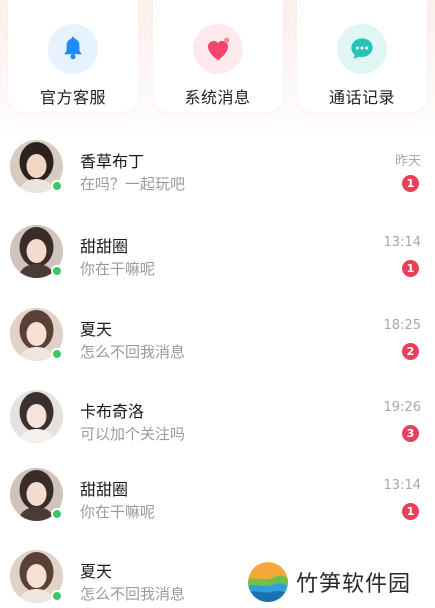  What do you see at coordinates (268, 582) in the screenshot?
I see `watermark-logo-icon` at bounding box center [268, 582].